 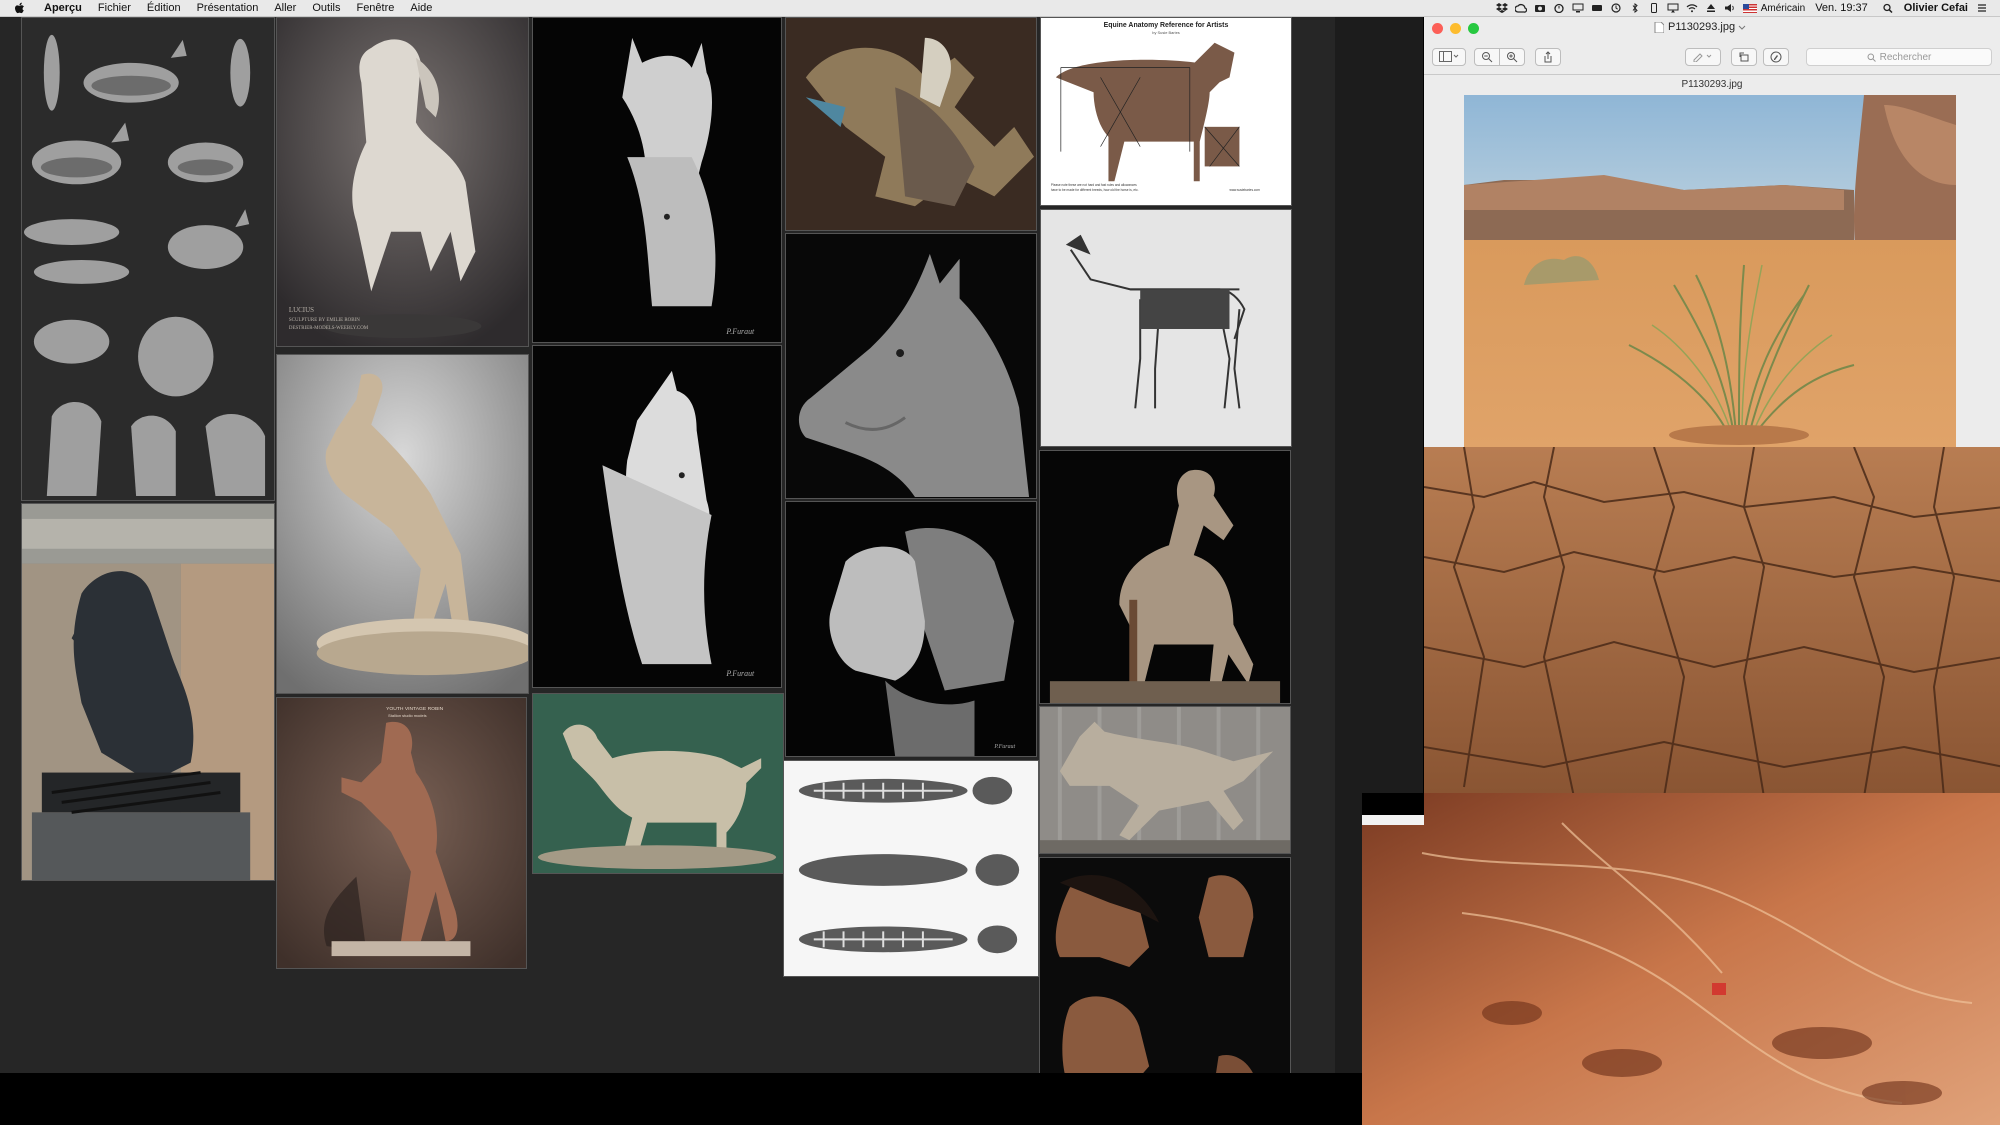 What do you see at coordinates (1578, 8) in the screenshot?
I see `display-icon` at bounding box center [1578, 8].